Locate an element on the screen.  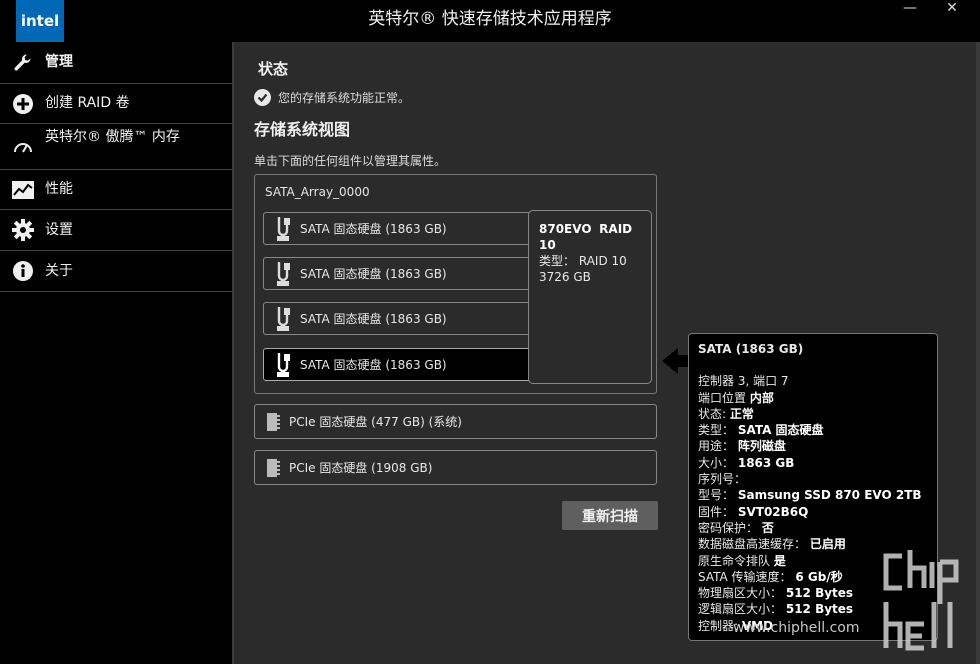
sidebar-item-label: 设置 is located at coordinates (59, 229).